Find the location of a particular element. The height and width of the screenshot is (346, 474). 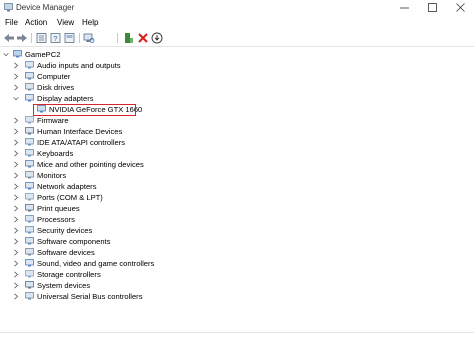

tree-category-computer: Computer is located at coordinates (237, 76).